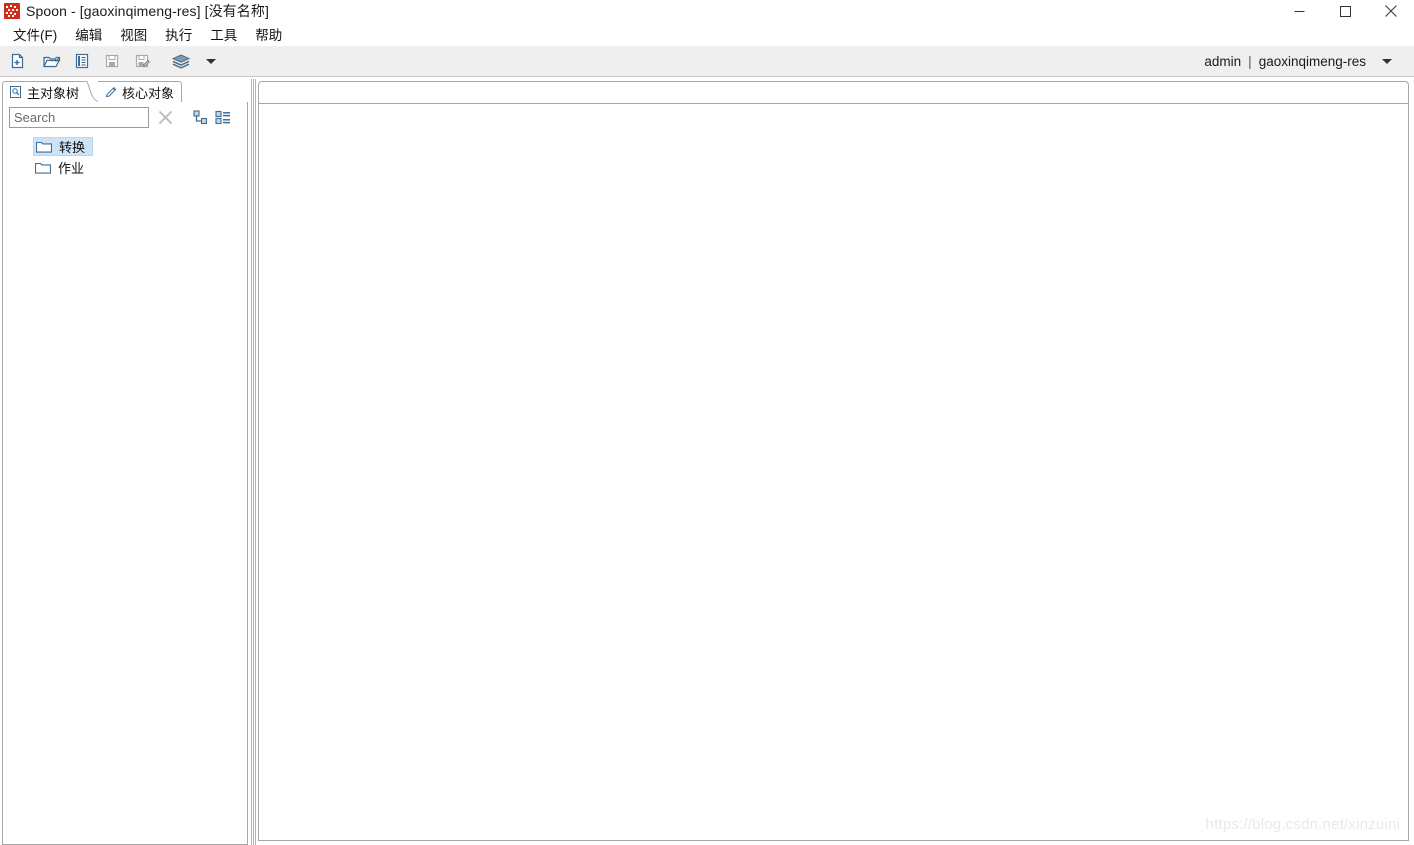 The width and height of the screenshot is (1414, 845). I want to click on expand-tree-icon, so click(200, 117).